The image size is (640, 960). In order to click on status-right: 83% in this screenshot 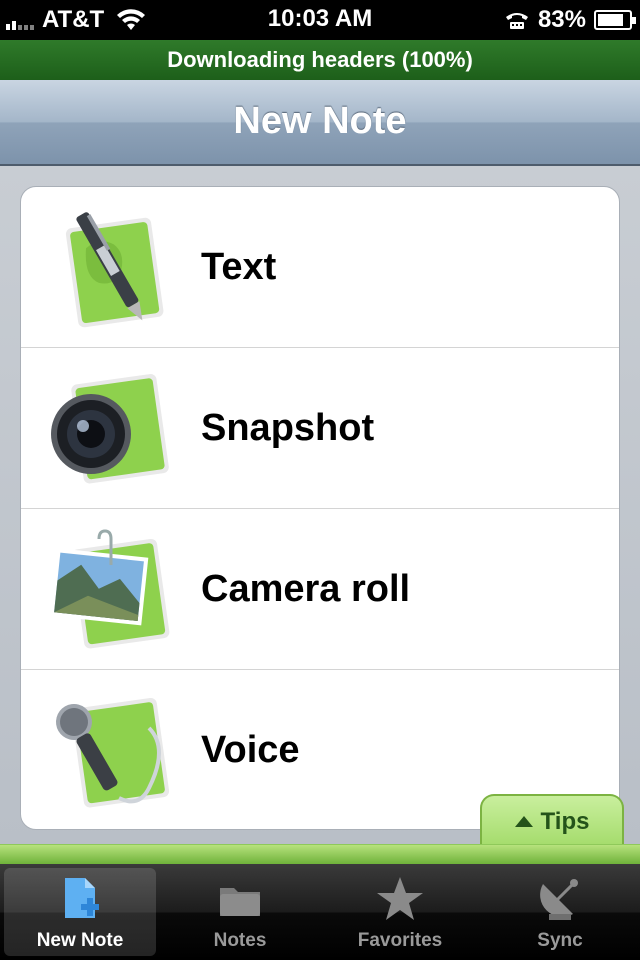, I will do `click(570, 20)`.